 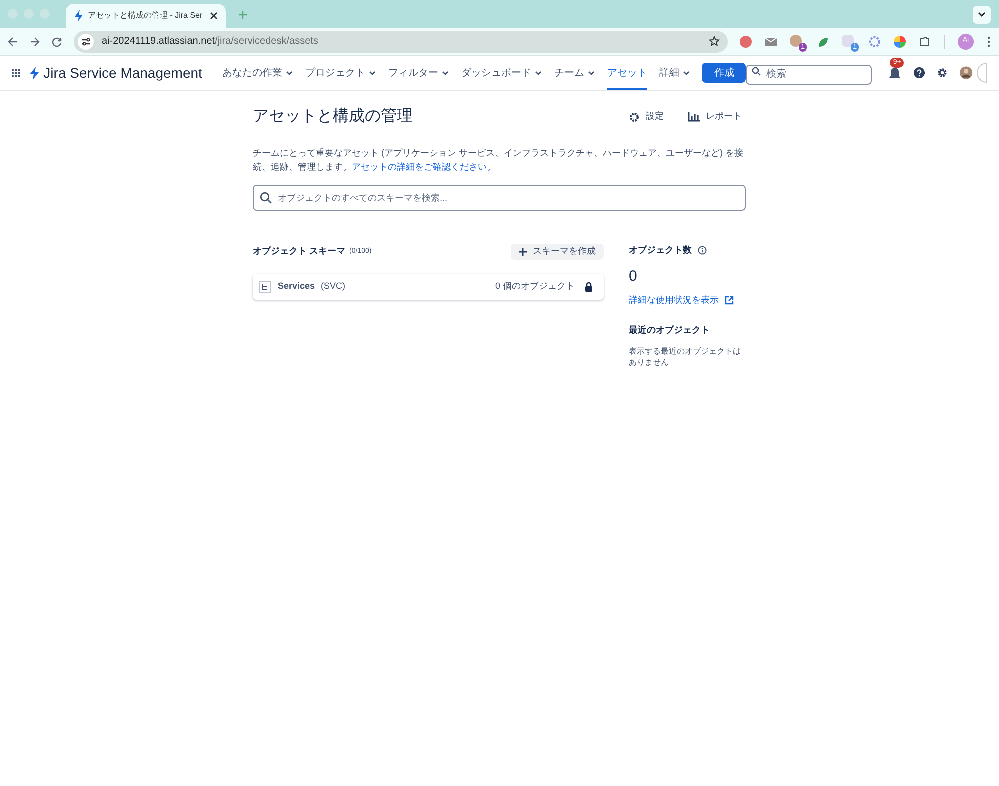 I want to click on avatar-icon, so click(x=967, y=73).